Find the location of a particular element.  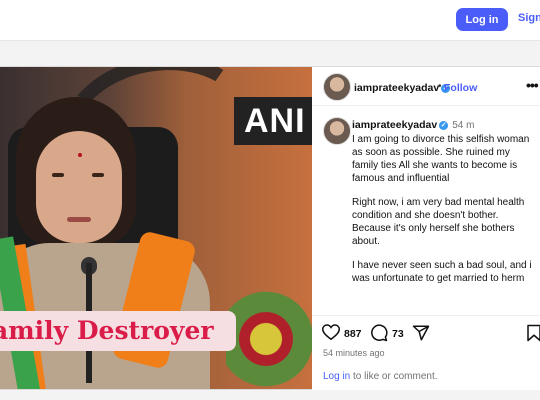

person-mouth is located at coordinates (79, 219).